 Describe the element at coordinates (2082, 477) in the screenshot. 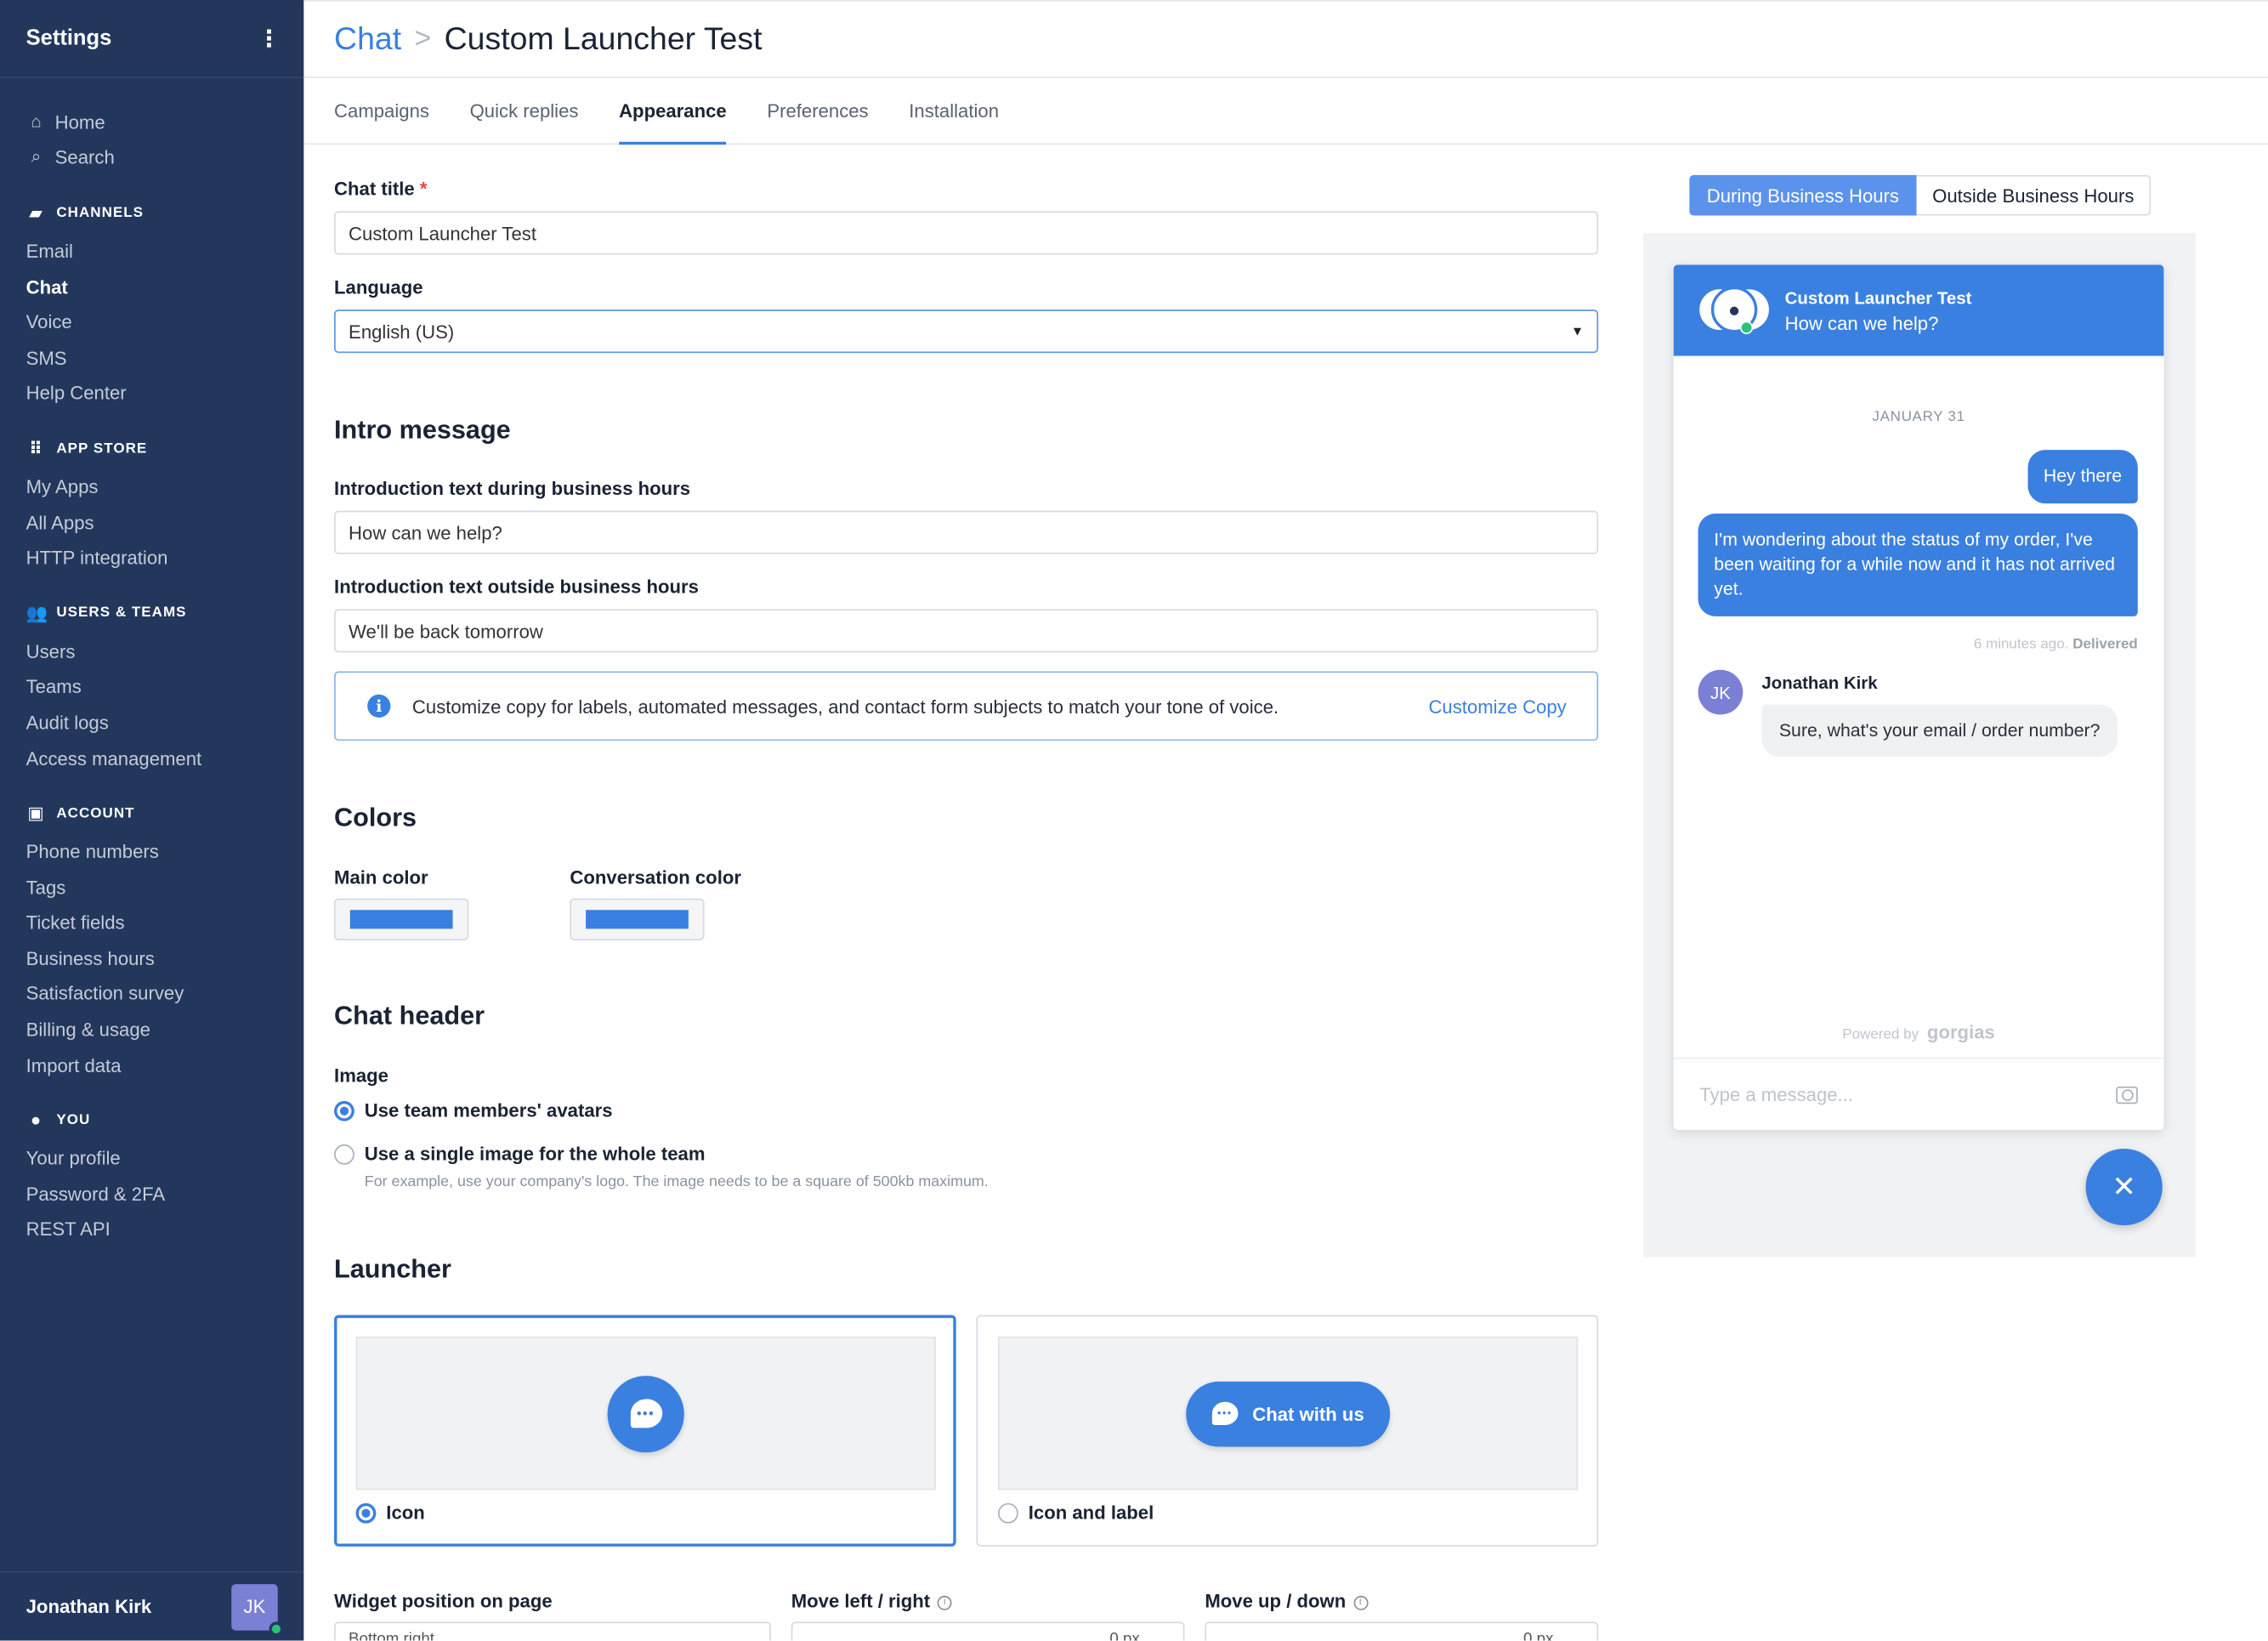

I see `customer-message: Hey there` at that location.